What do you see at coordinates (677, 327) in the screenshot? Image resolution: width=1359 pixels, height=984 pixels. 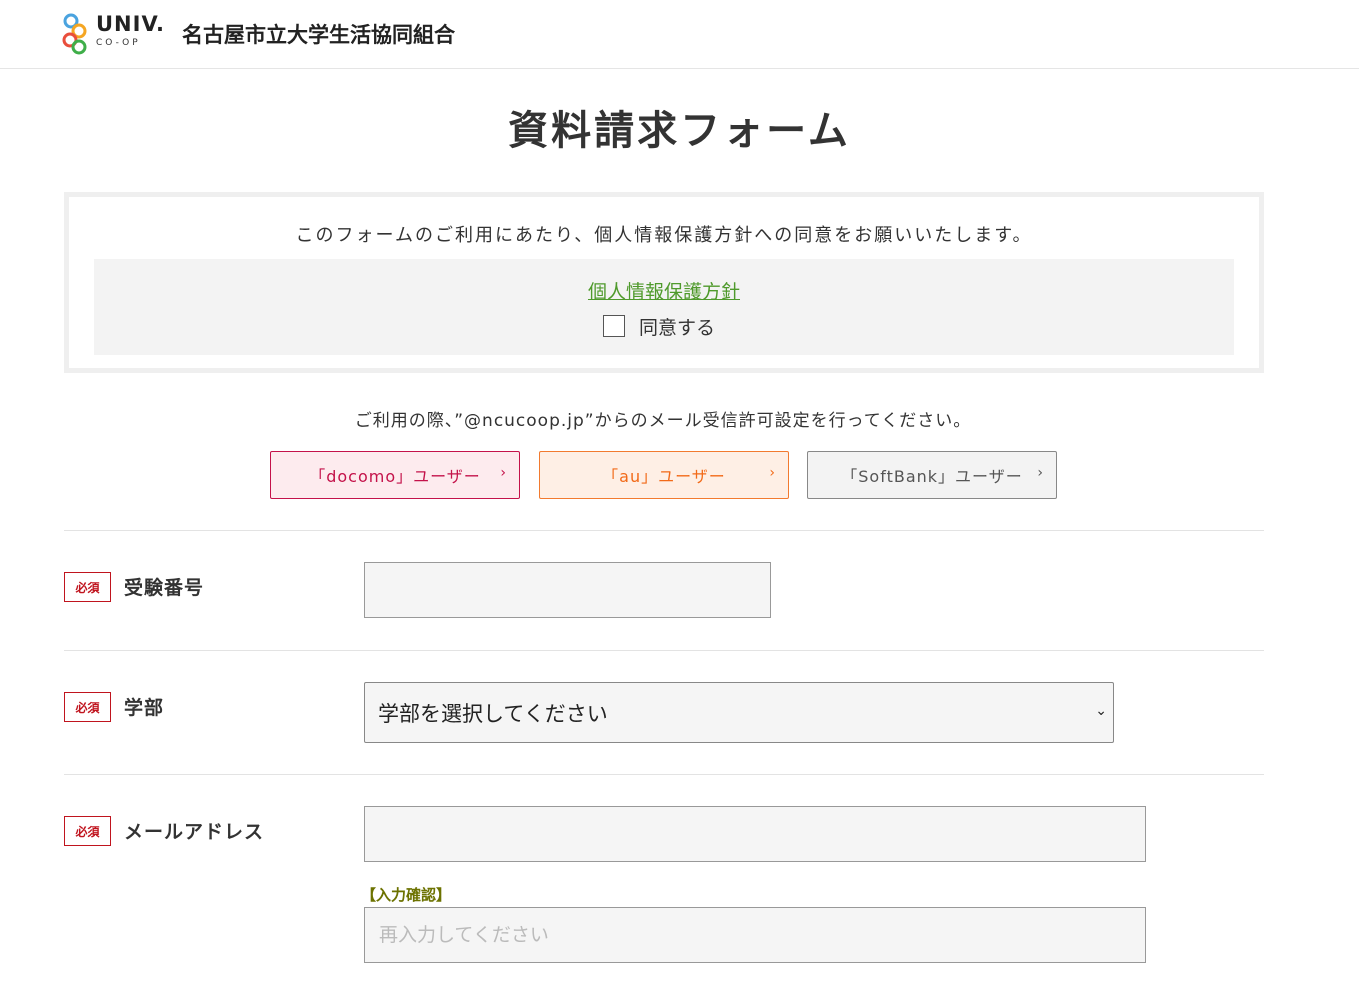 I see `agree-label: 同意する` at bounding box center [677, 327].